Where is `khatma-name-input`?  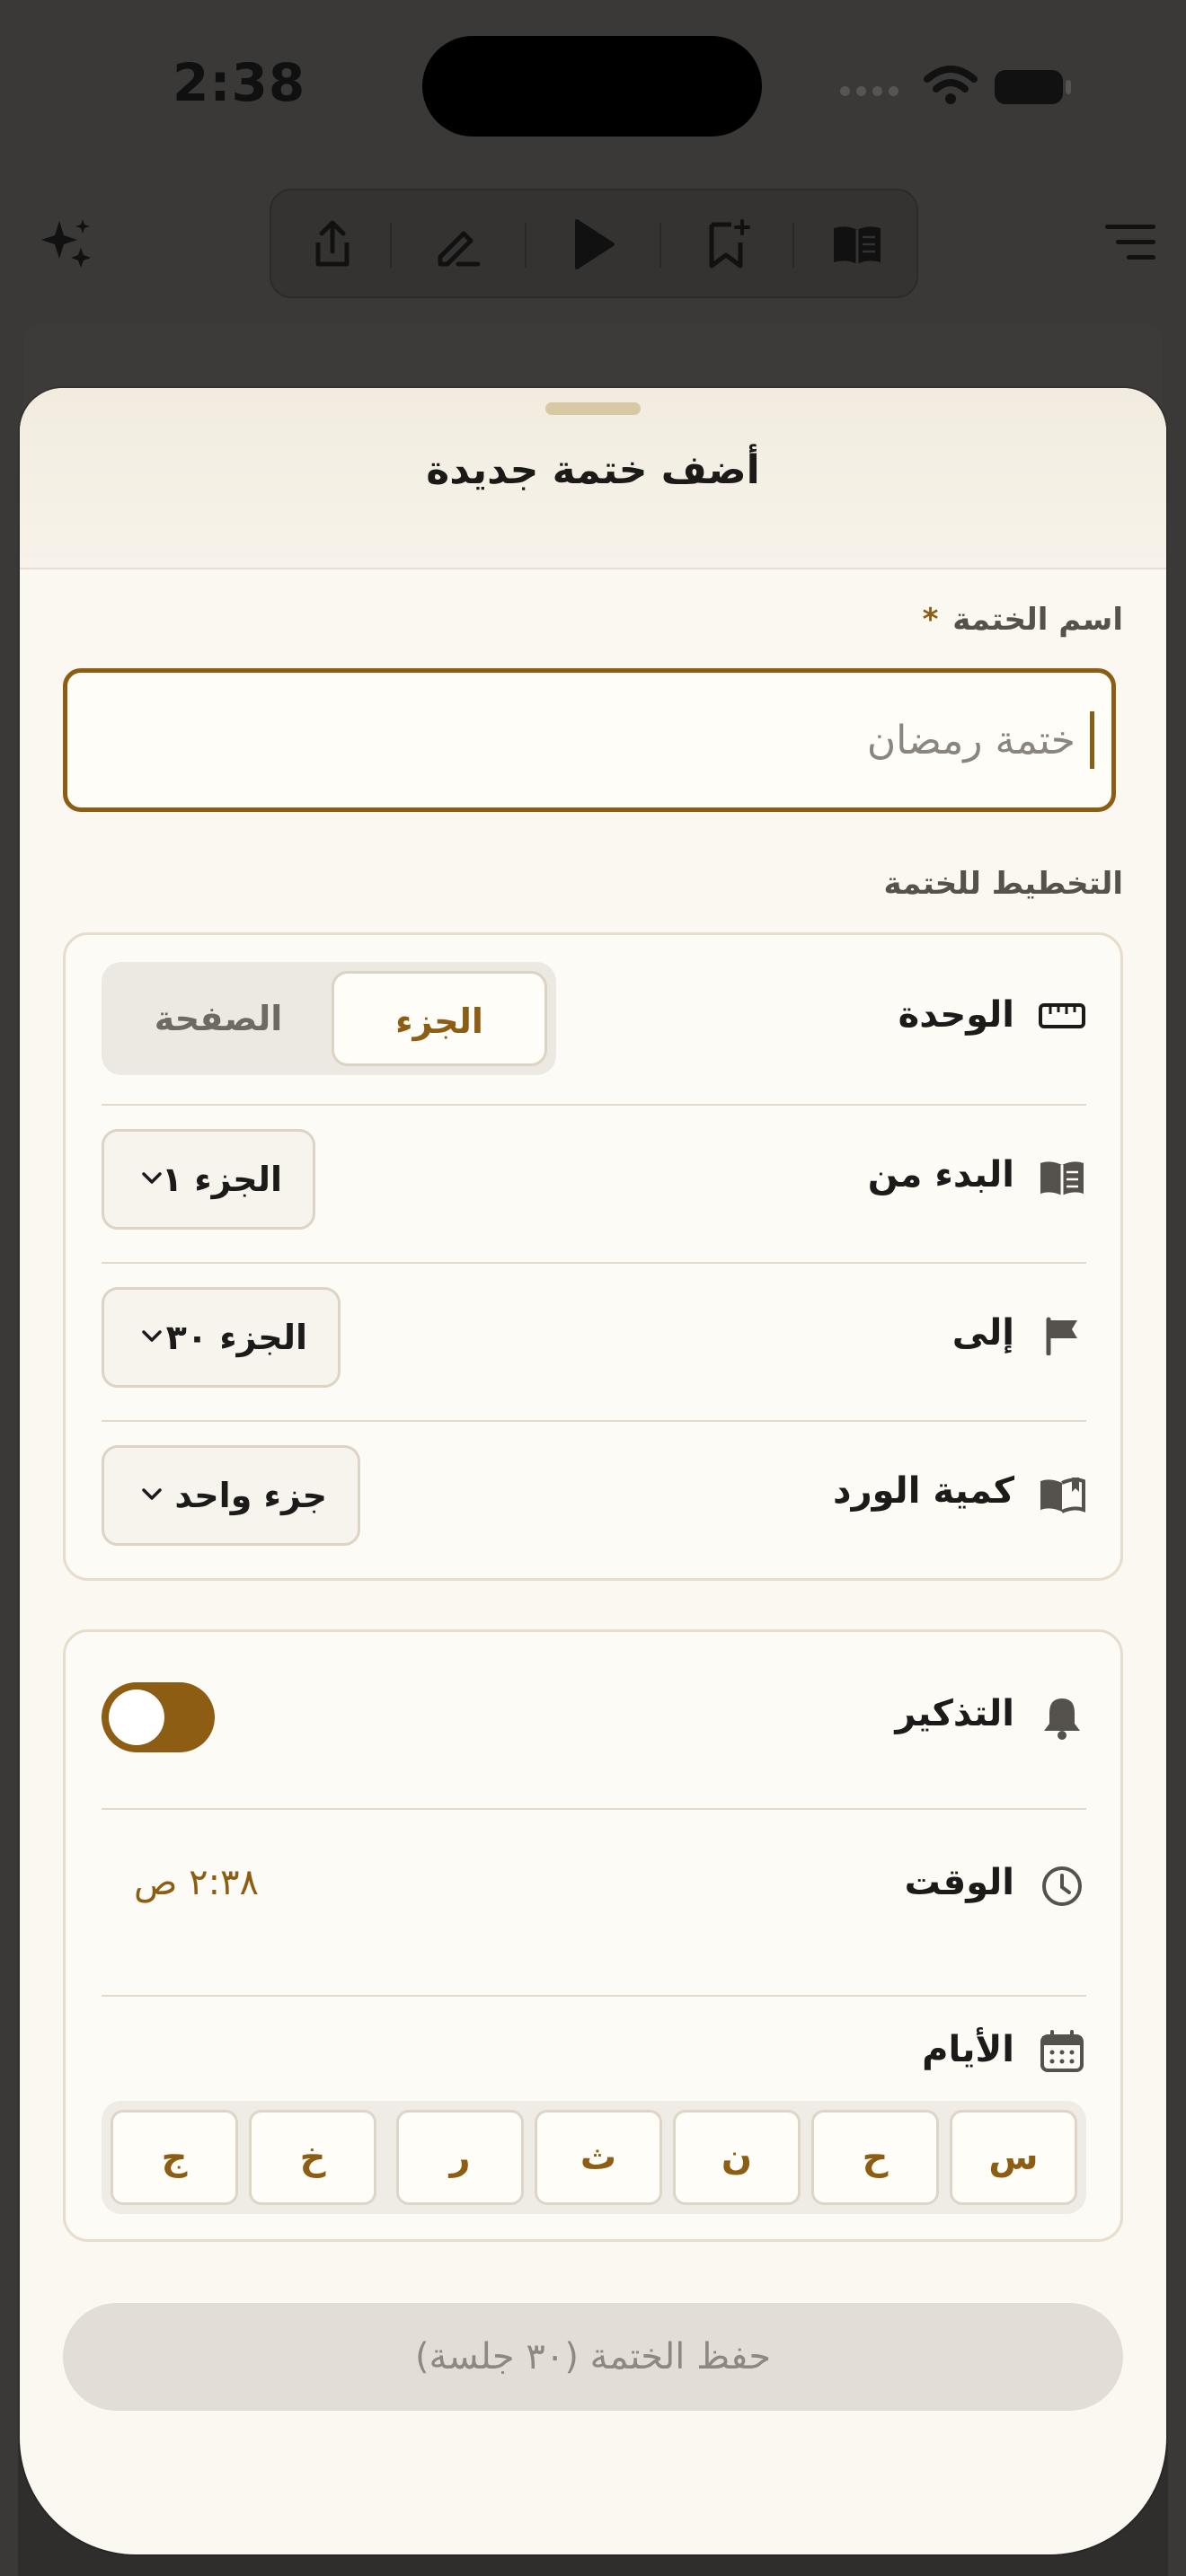 khatma-name-input is located at coordinates (589, 740).